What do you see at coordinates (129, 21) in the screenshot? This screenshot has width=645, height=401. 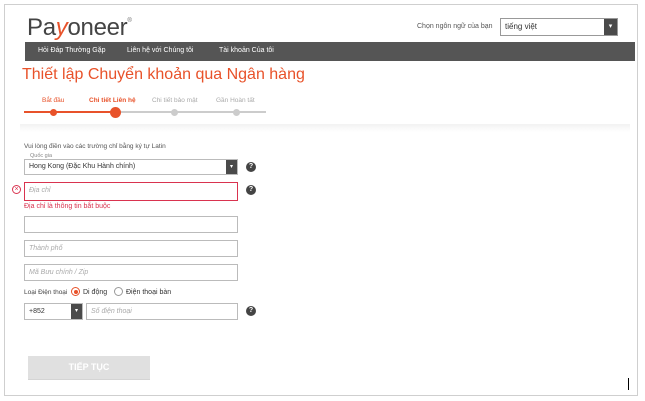 I see `logo-registered-mark: ®` at bounding box center [129, 21].